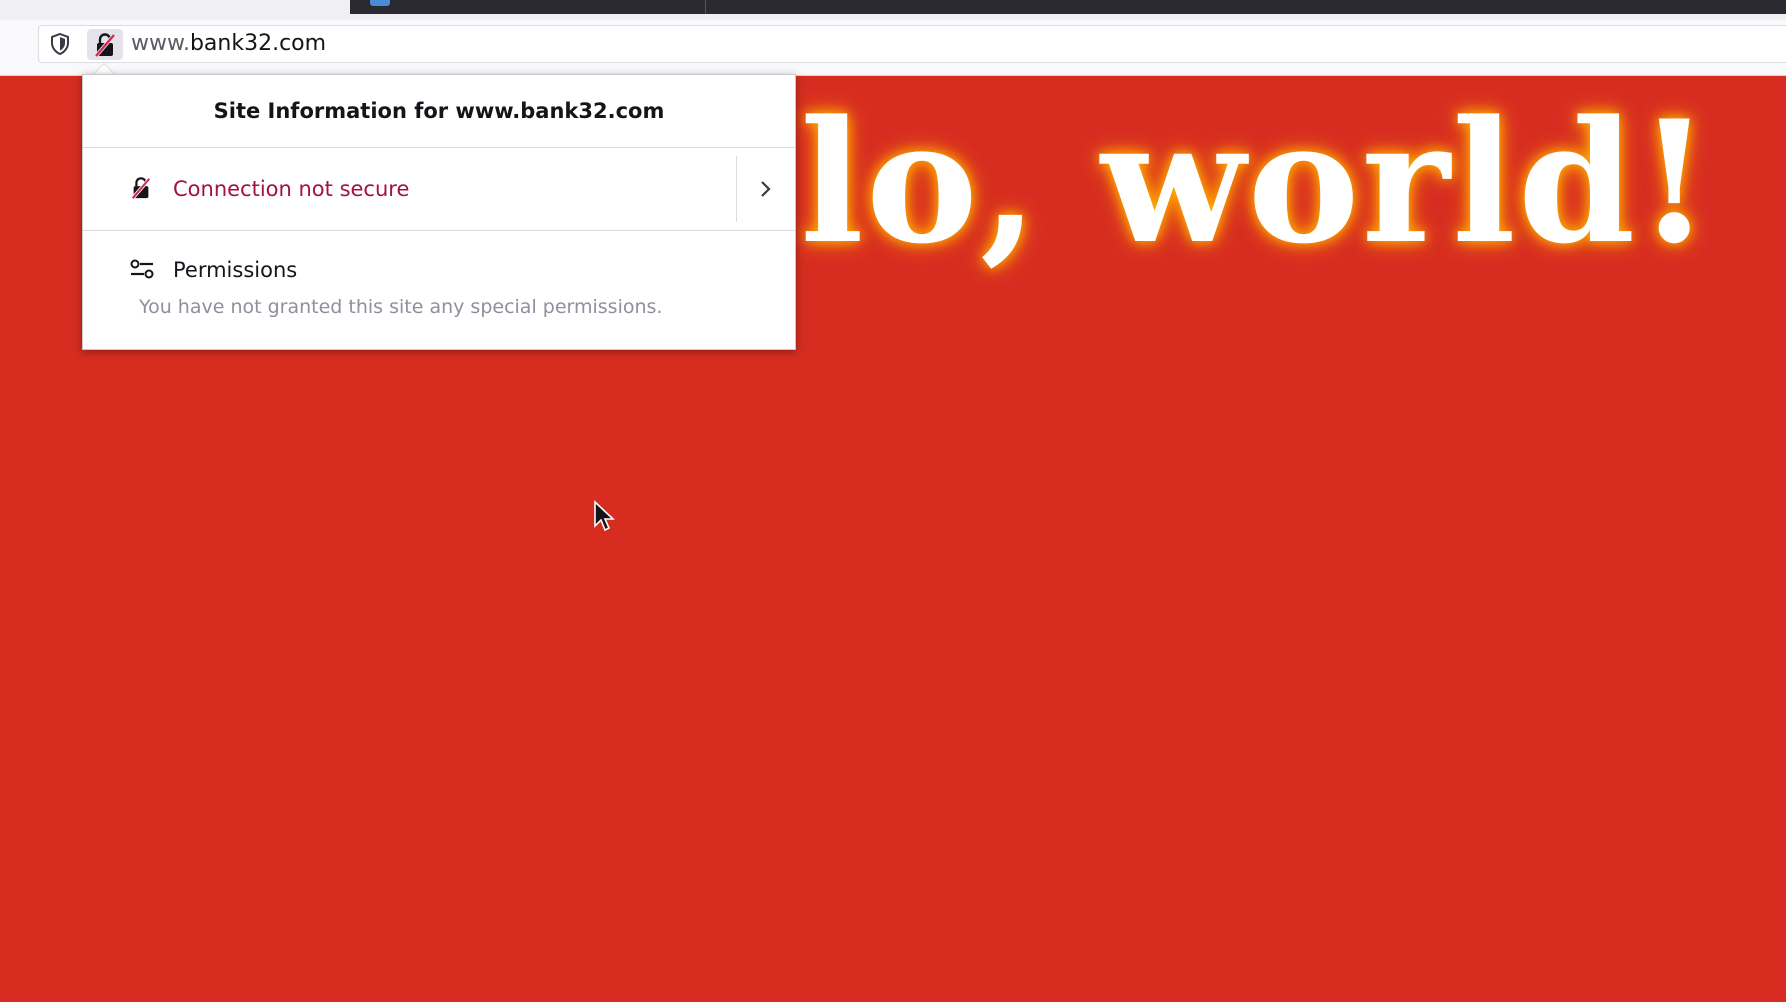  What do you see at coordinates (439, 189) in the screenshot?
I see `connection-security-row: Connection not secure` at bounding box center [439, 189].